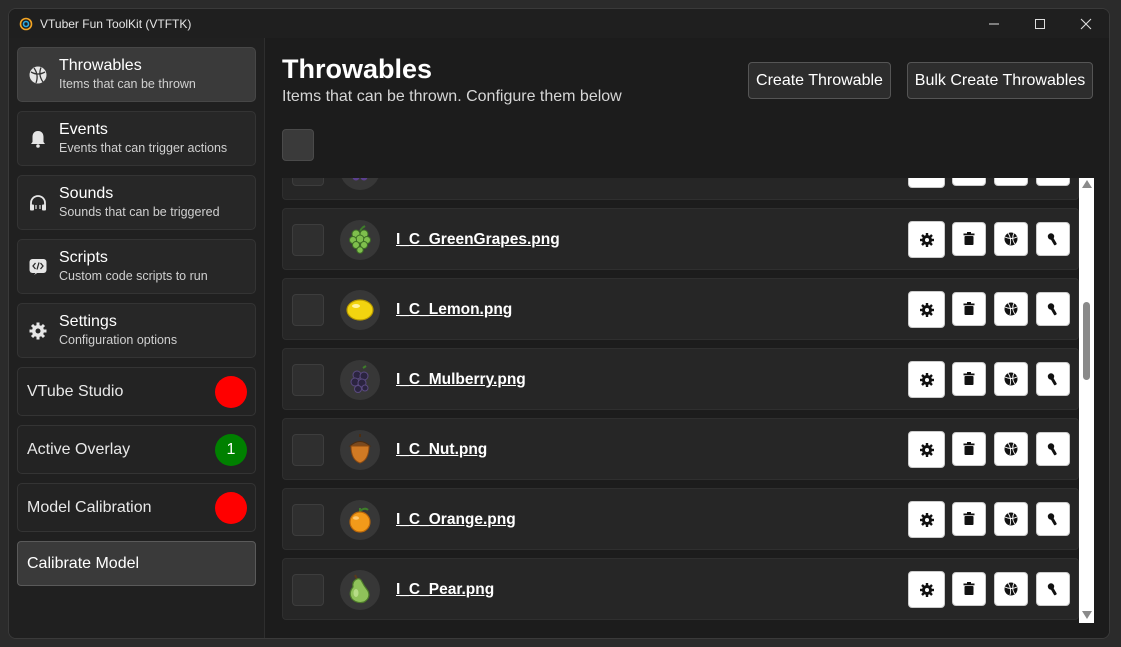 Image resolution: width=1121 pixels, height=647 pixels. Describe the element at coordinates (478, 240) in the screenshot. I see `item-filename: I_C_GreenGrapes.png` at that location.